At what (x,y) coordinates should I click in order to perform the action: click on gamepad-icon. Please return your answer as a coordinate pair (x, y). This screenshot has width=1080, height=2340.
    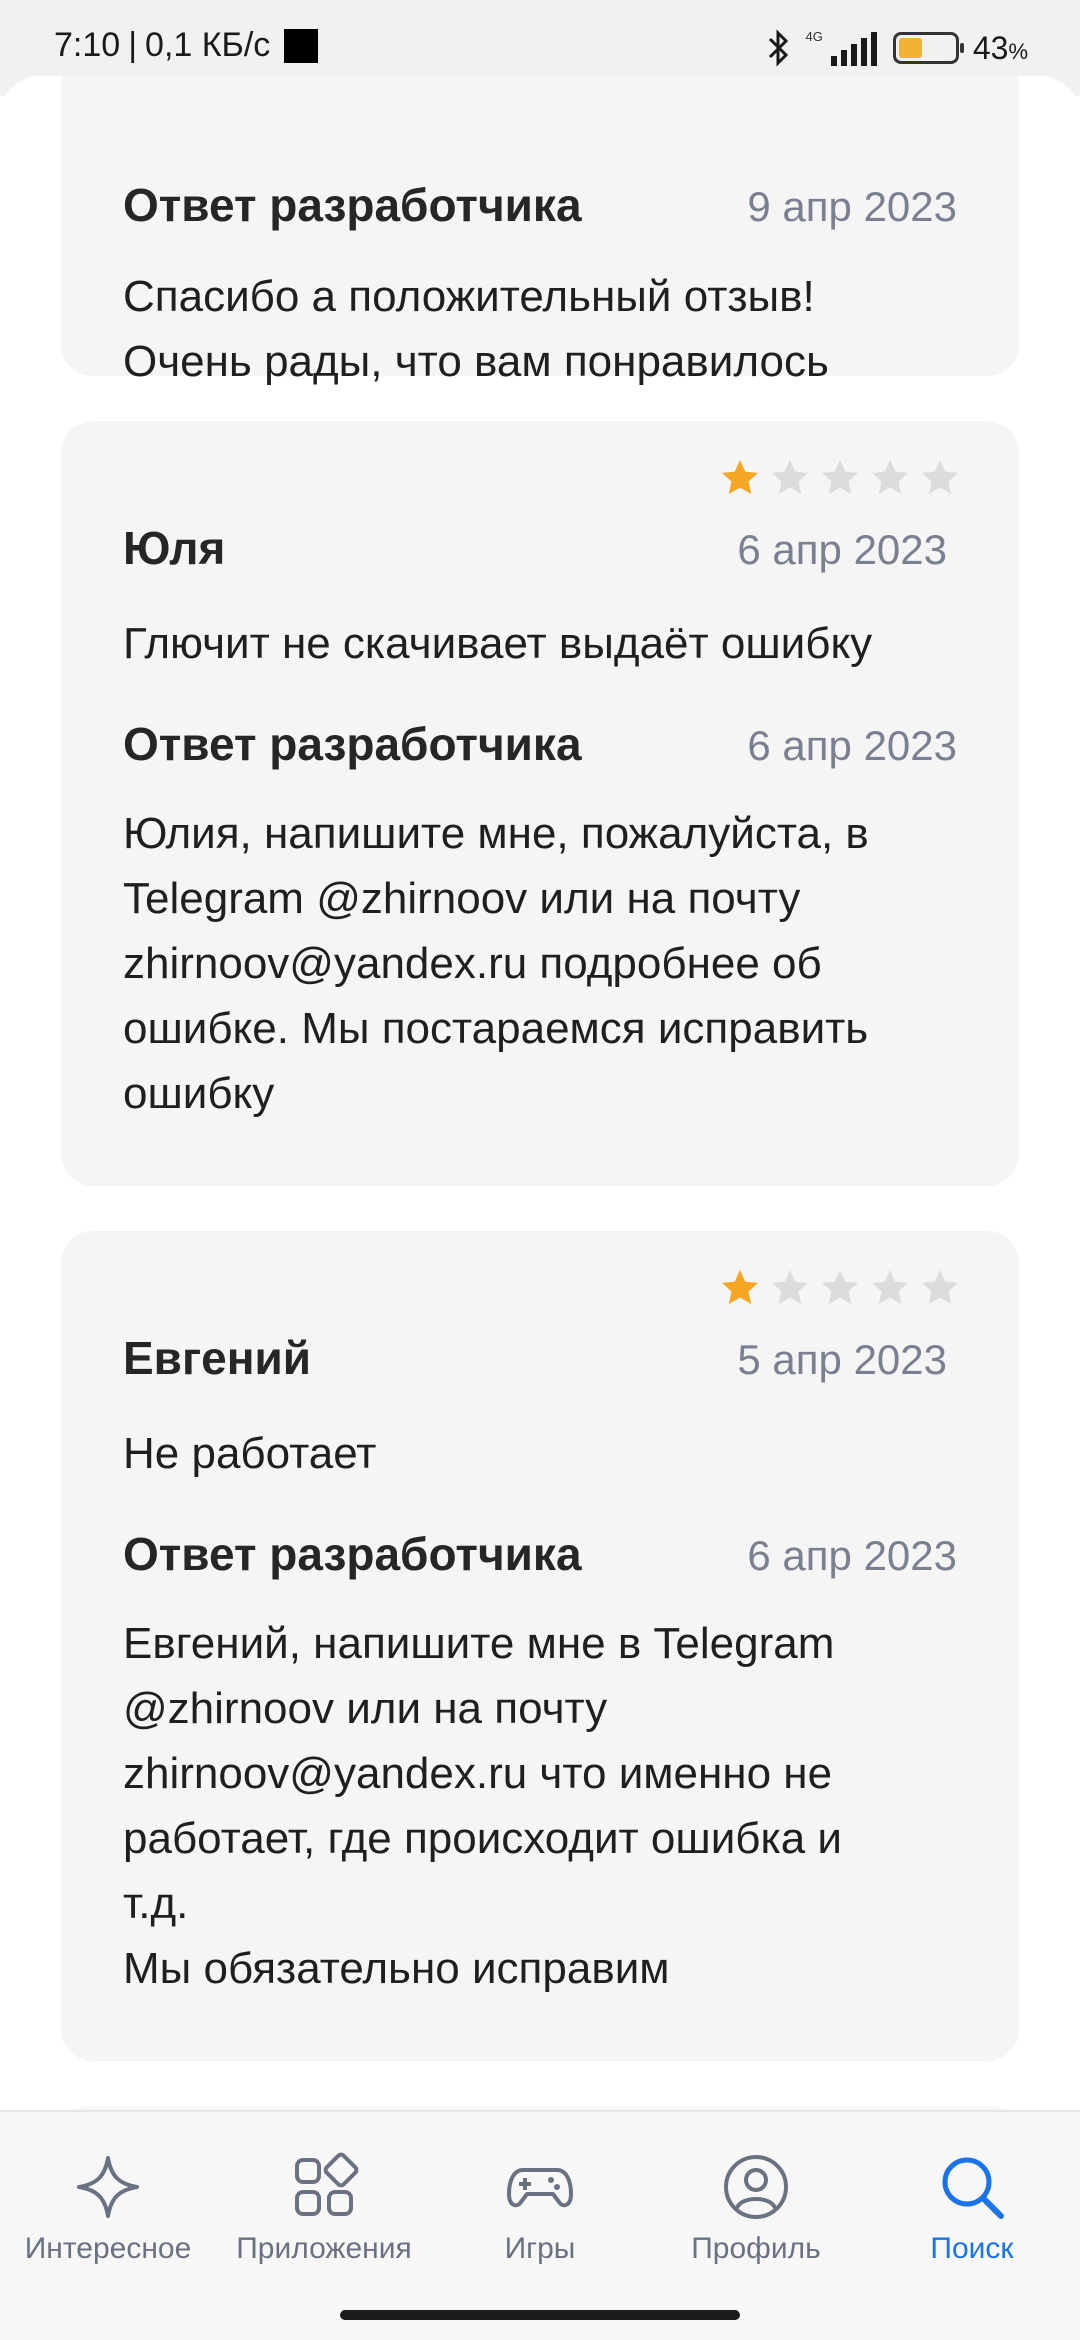
    Looking at the image, I should click on (540, 2188).